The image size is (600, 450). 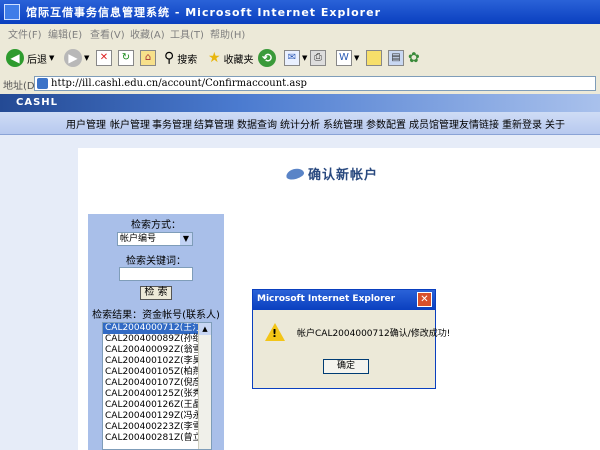 What do you see at coordinates (156, 293) in the screenshot?
I see `search-submit-button: 检 索` at bounding box center [156, 293].